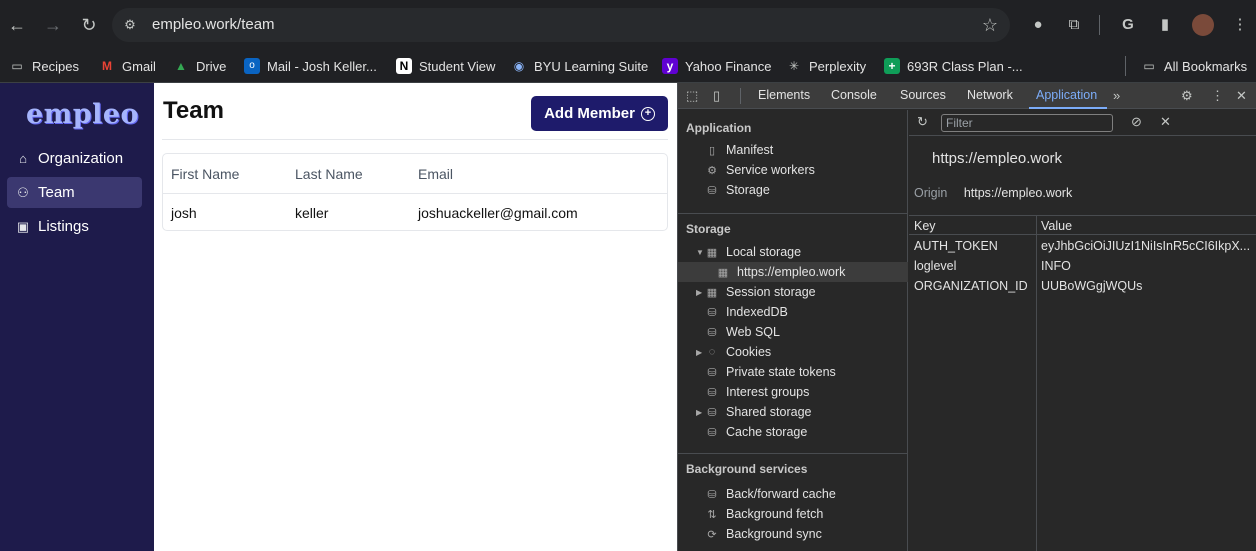 Image resolution: width=1256 pixels, height=551 pixels. I want to click on reload-icon: ↻, so click(89, 25).